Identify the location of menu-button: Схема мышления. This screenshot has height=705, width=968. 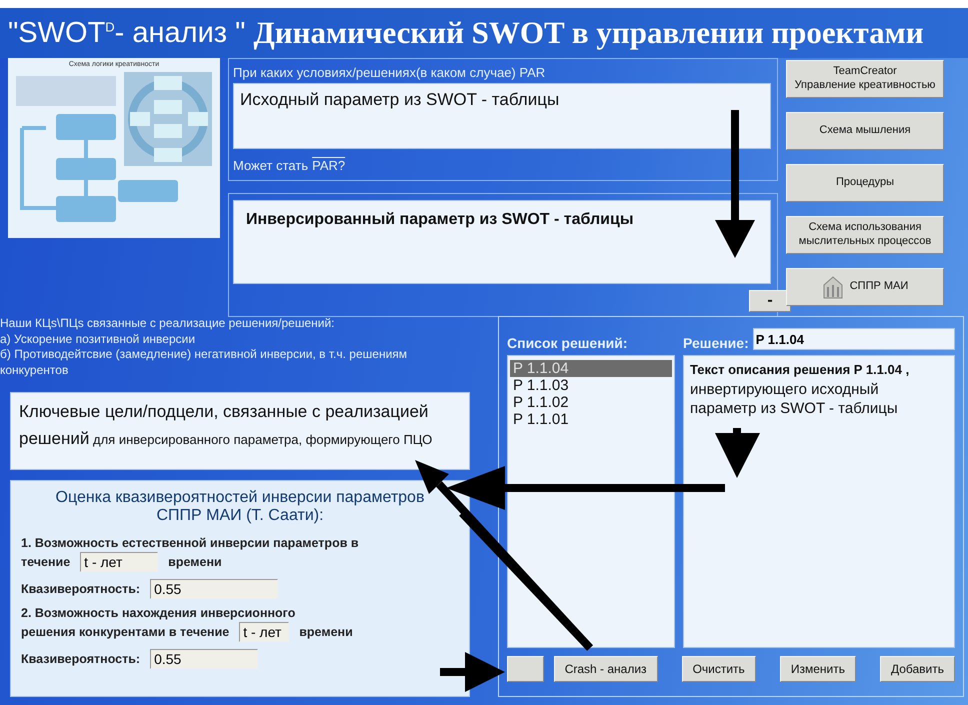
(865, 131).